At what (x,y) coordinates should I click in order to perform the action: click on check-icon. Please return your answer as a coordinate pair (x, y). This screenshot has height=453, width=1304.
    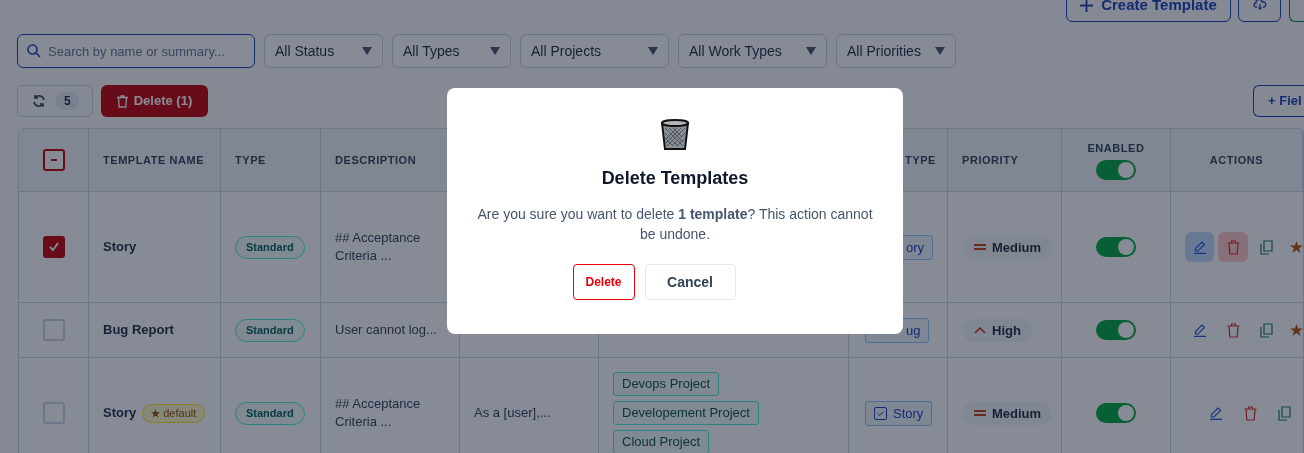
    Looking at the image, I should click on (53, 247).